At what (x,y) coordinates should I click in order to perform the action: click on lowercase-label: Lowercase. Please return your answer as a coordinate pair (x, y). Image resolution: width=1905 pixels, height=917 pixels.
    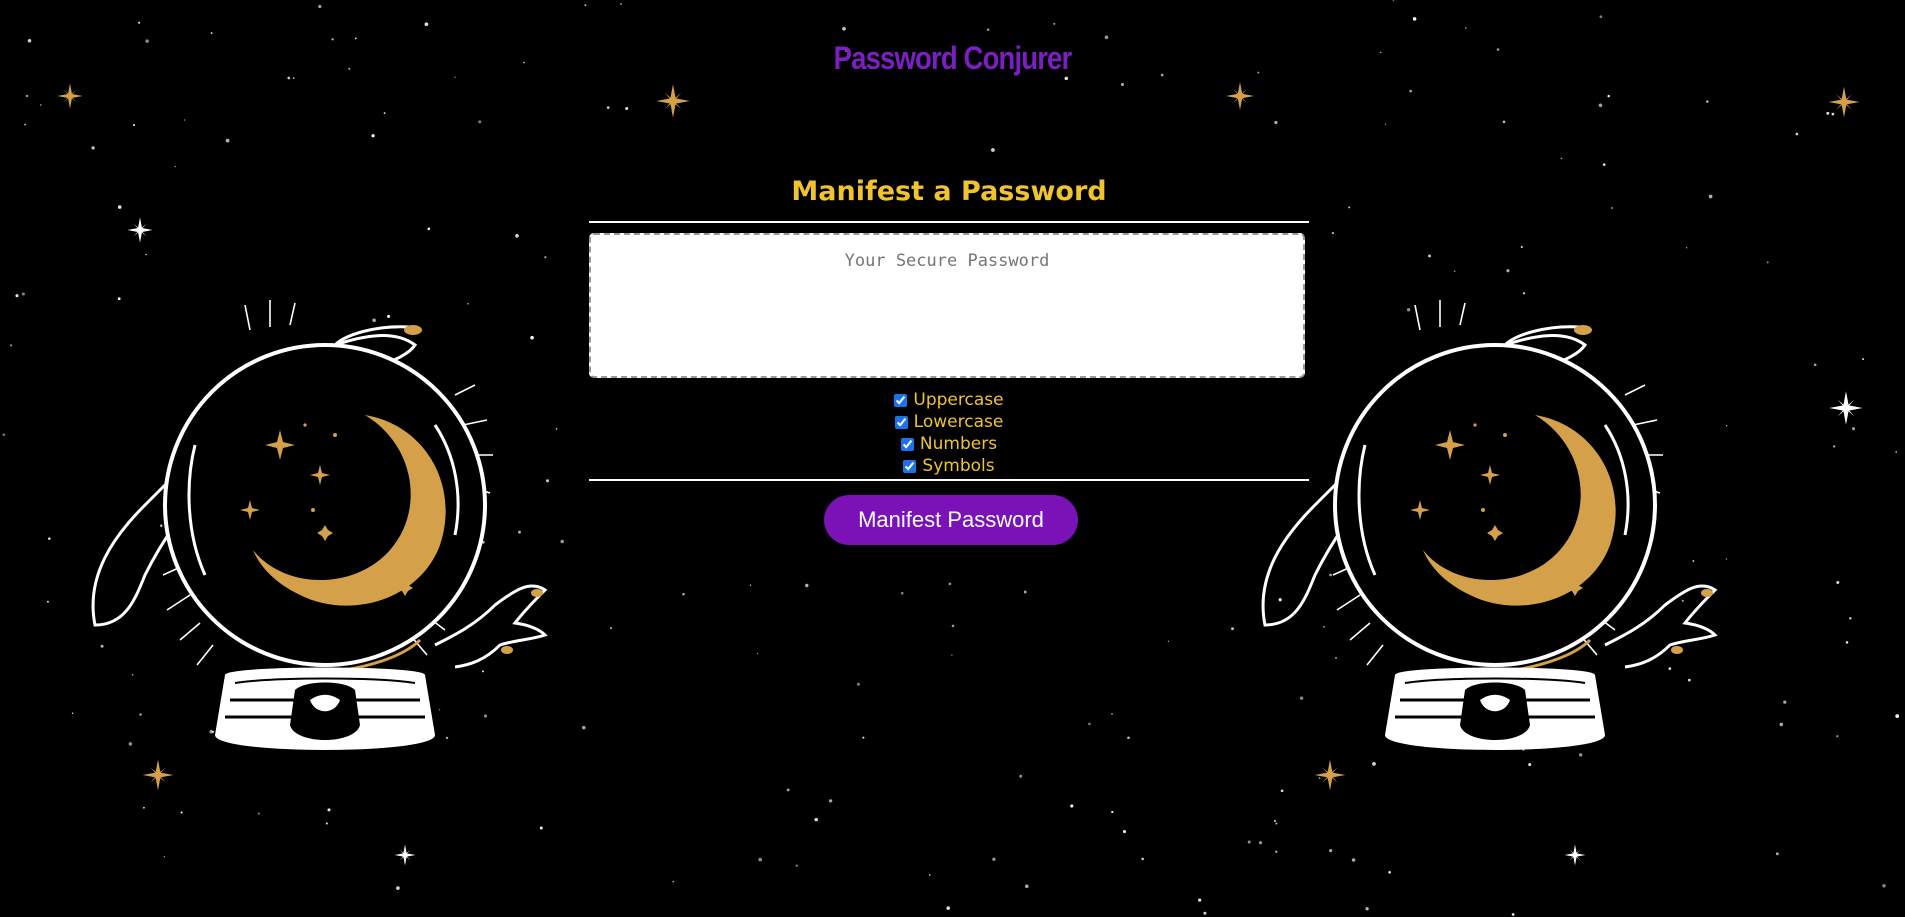
    Looking at the image, I should click on (958, 422).